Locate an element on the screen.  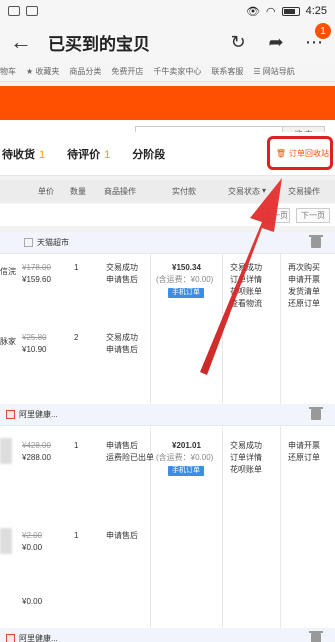
tab-installment: 分阶段 is located at coordinates (148, 154).